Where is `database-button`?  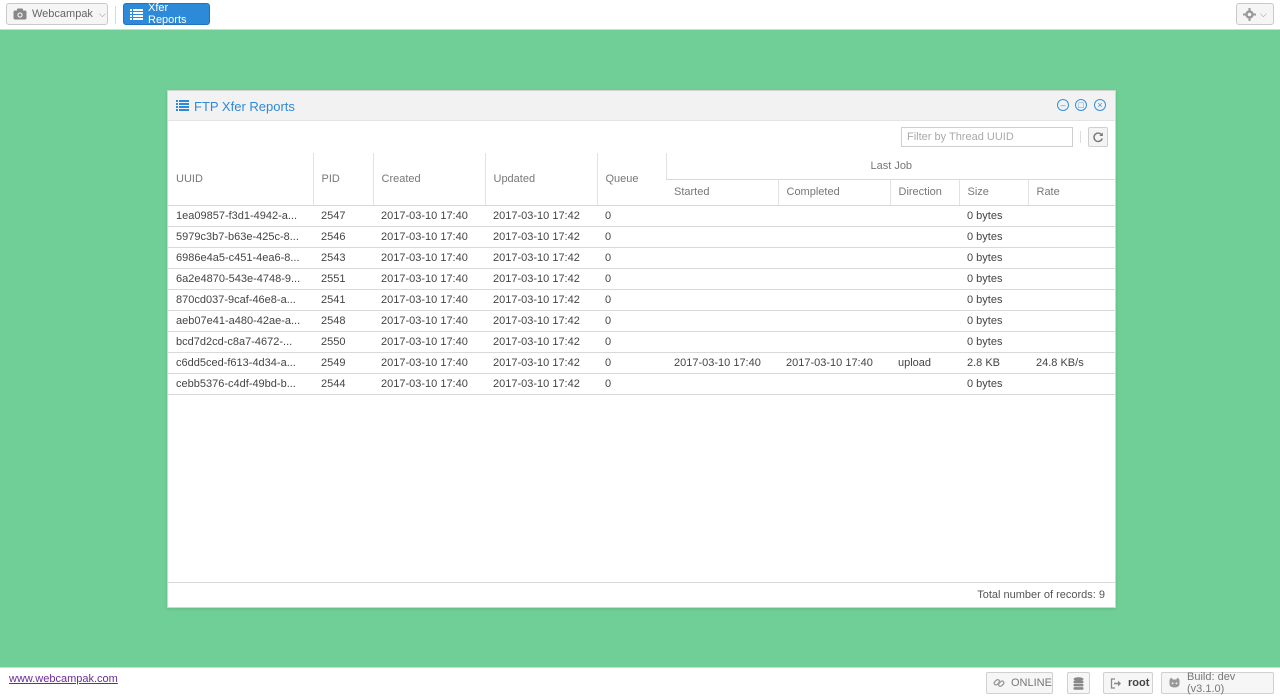
database-button is located at coordinates (1078, 683).